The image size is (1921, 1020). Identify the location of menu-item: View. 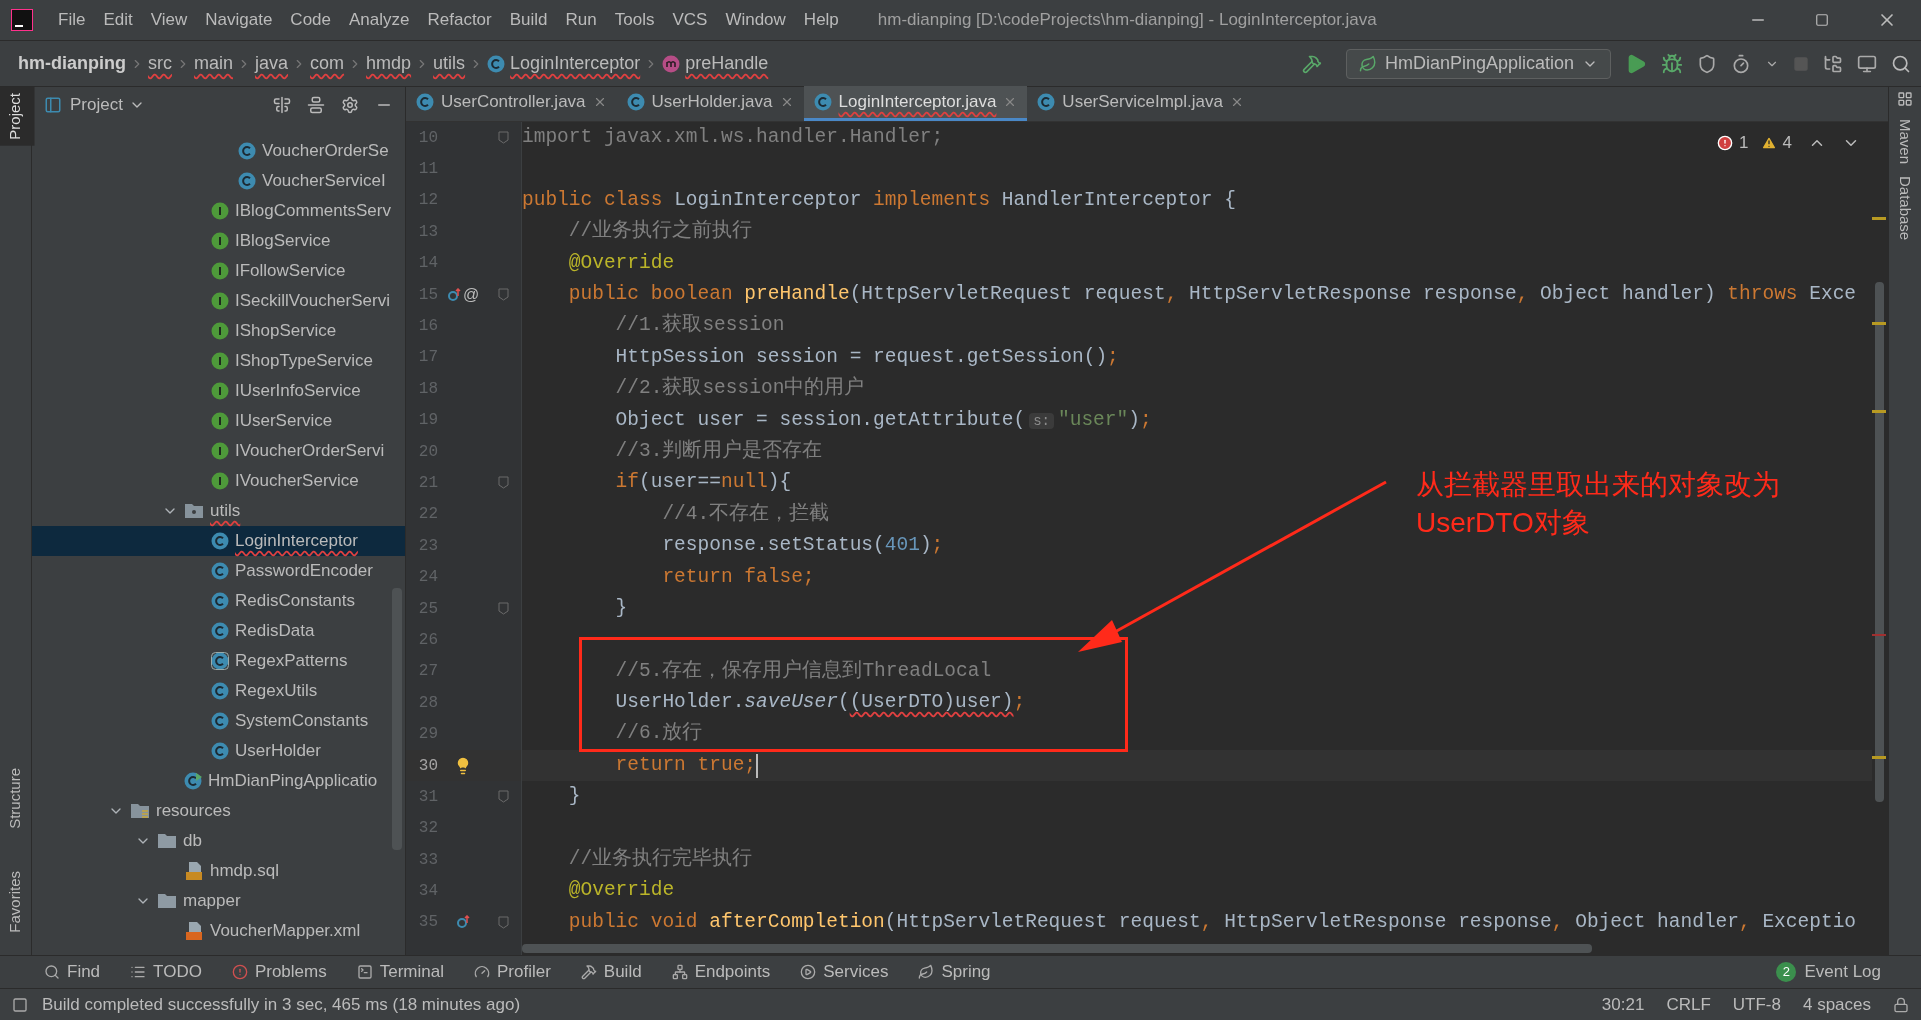
(169, 20).